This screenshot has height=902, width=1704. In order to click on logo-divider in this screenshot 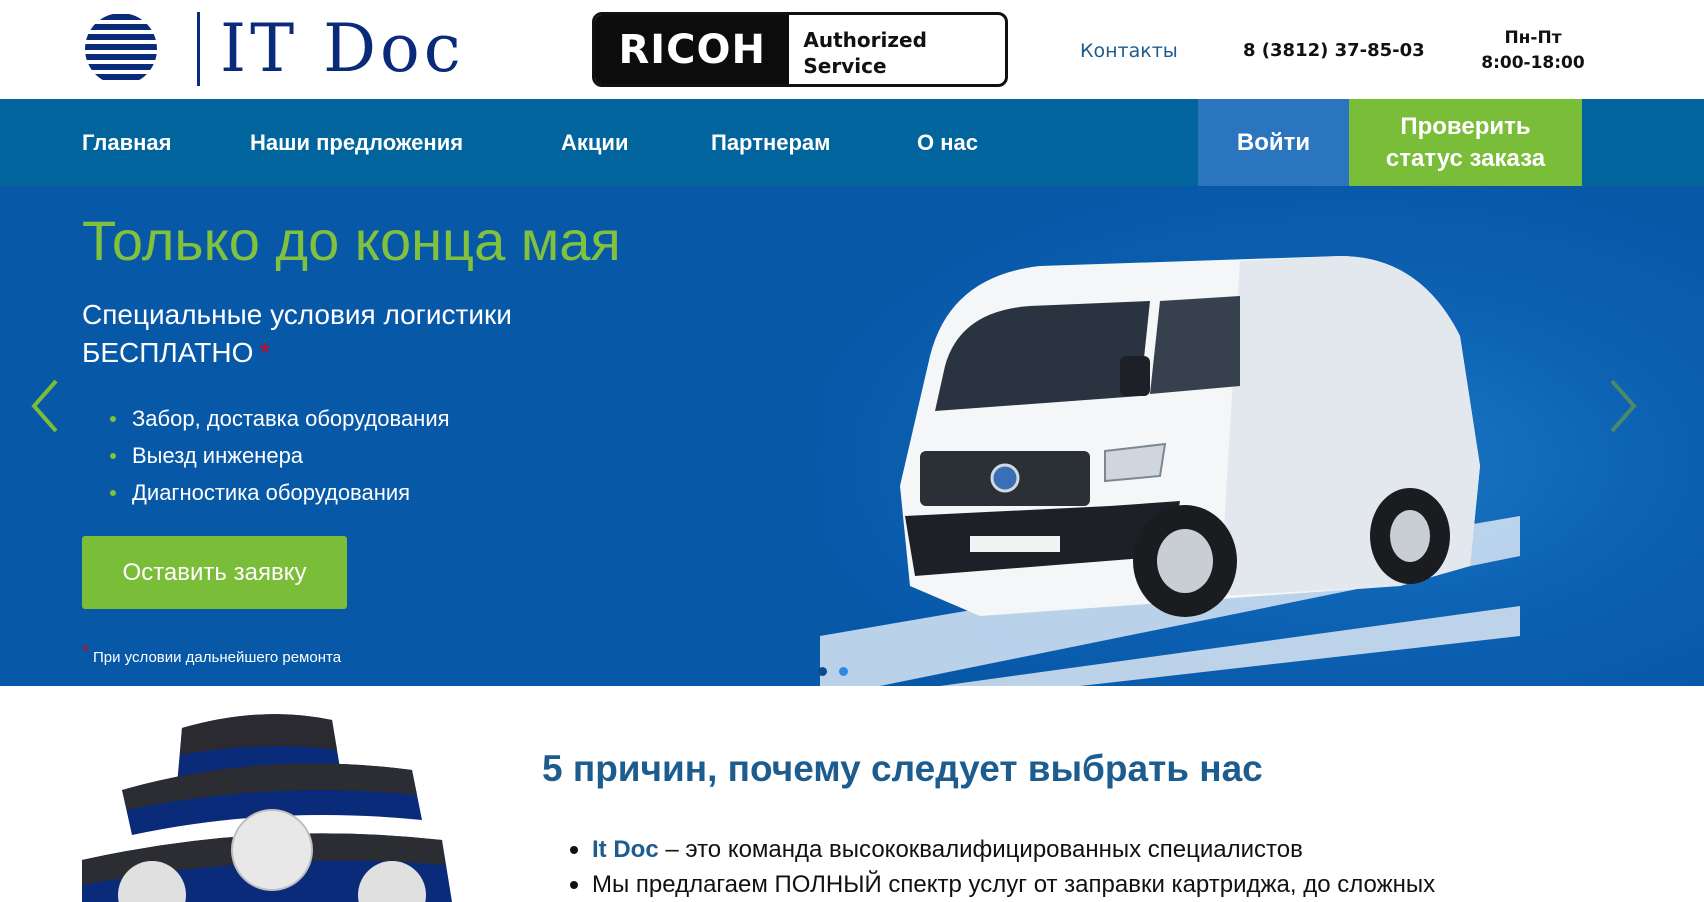, I will do `click(198, 49)`.